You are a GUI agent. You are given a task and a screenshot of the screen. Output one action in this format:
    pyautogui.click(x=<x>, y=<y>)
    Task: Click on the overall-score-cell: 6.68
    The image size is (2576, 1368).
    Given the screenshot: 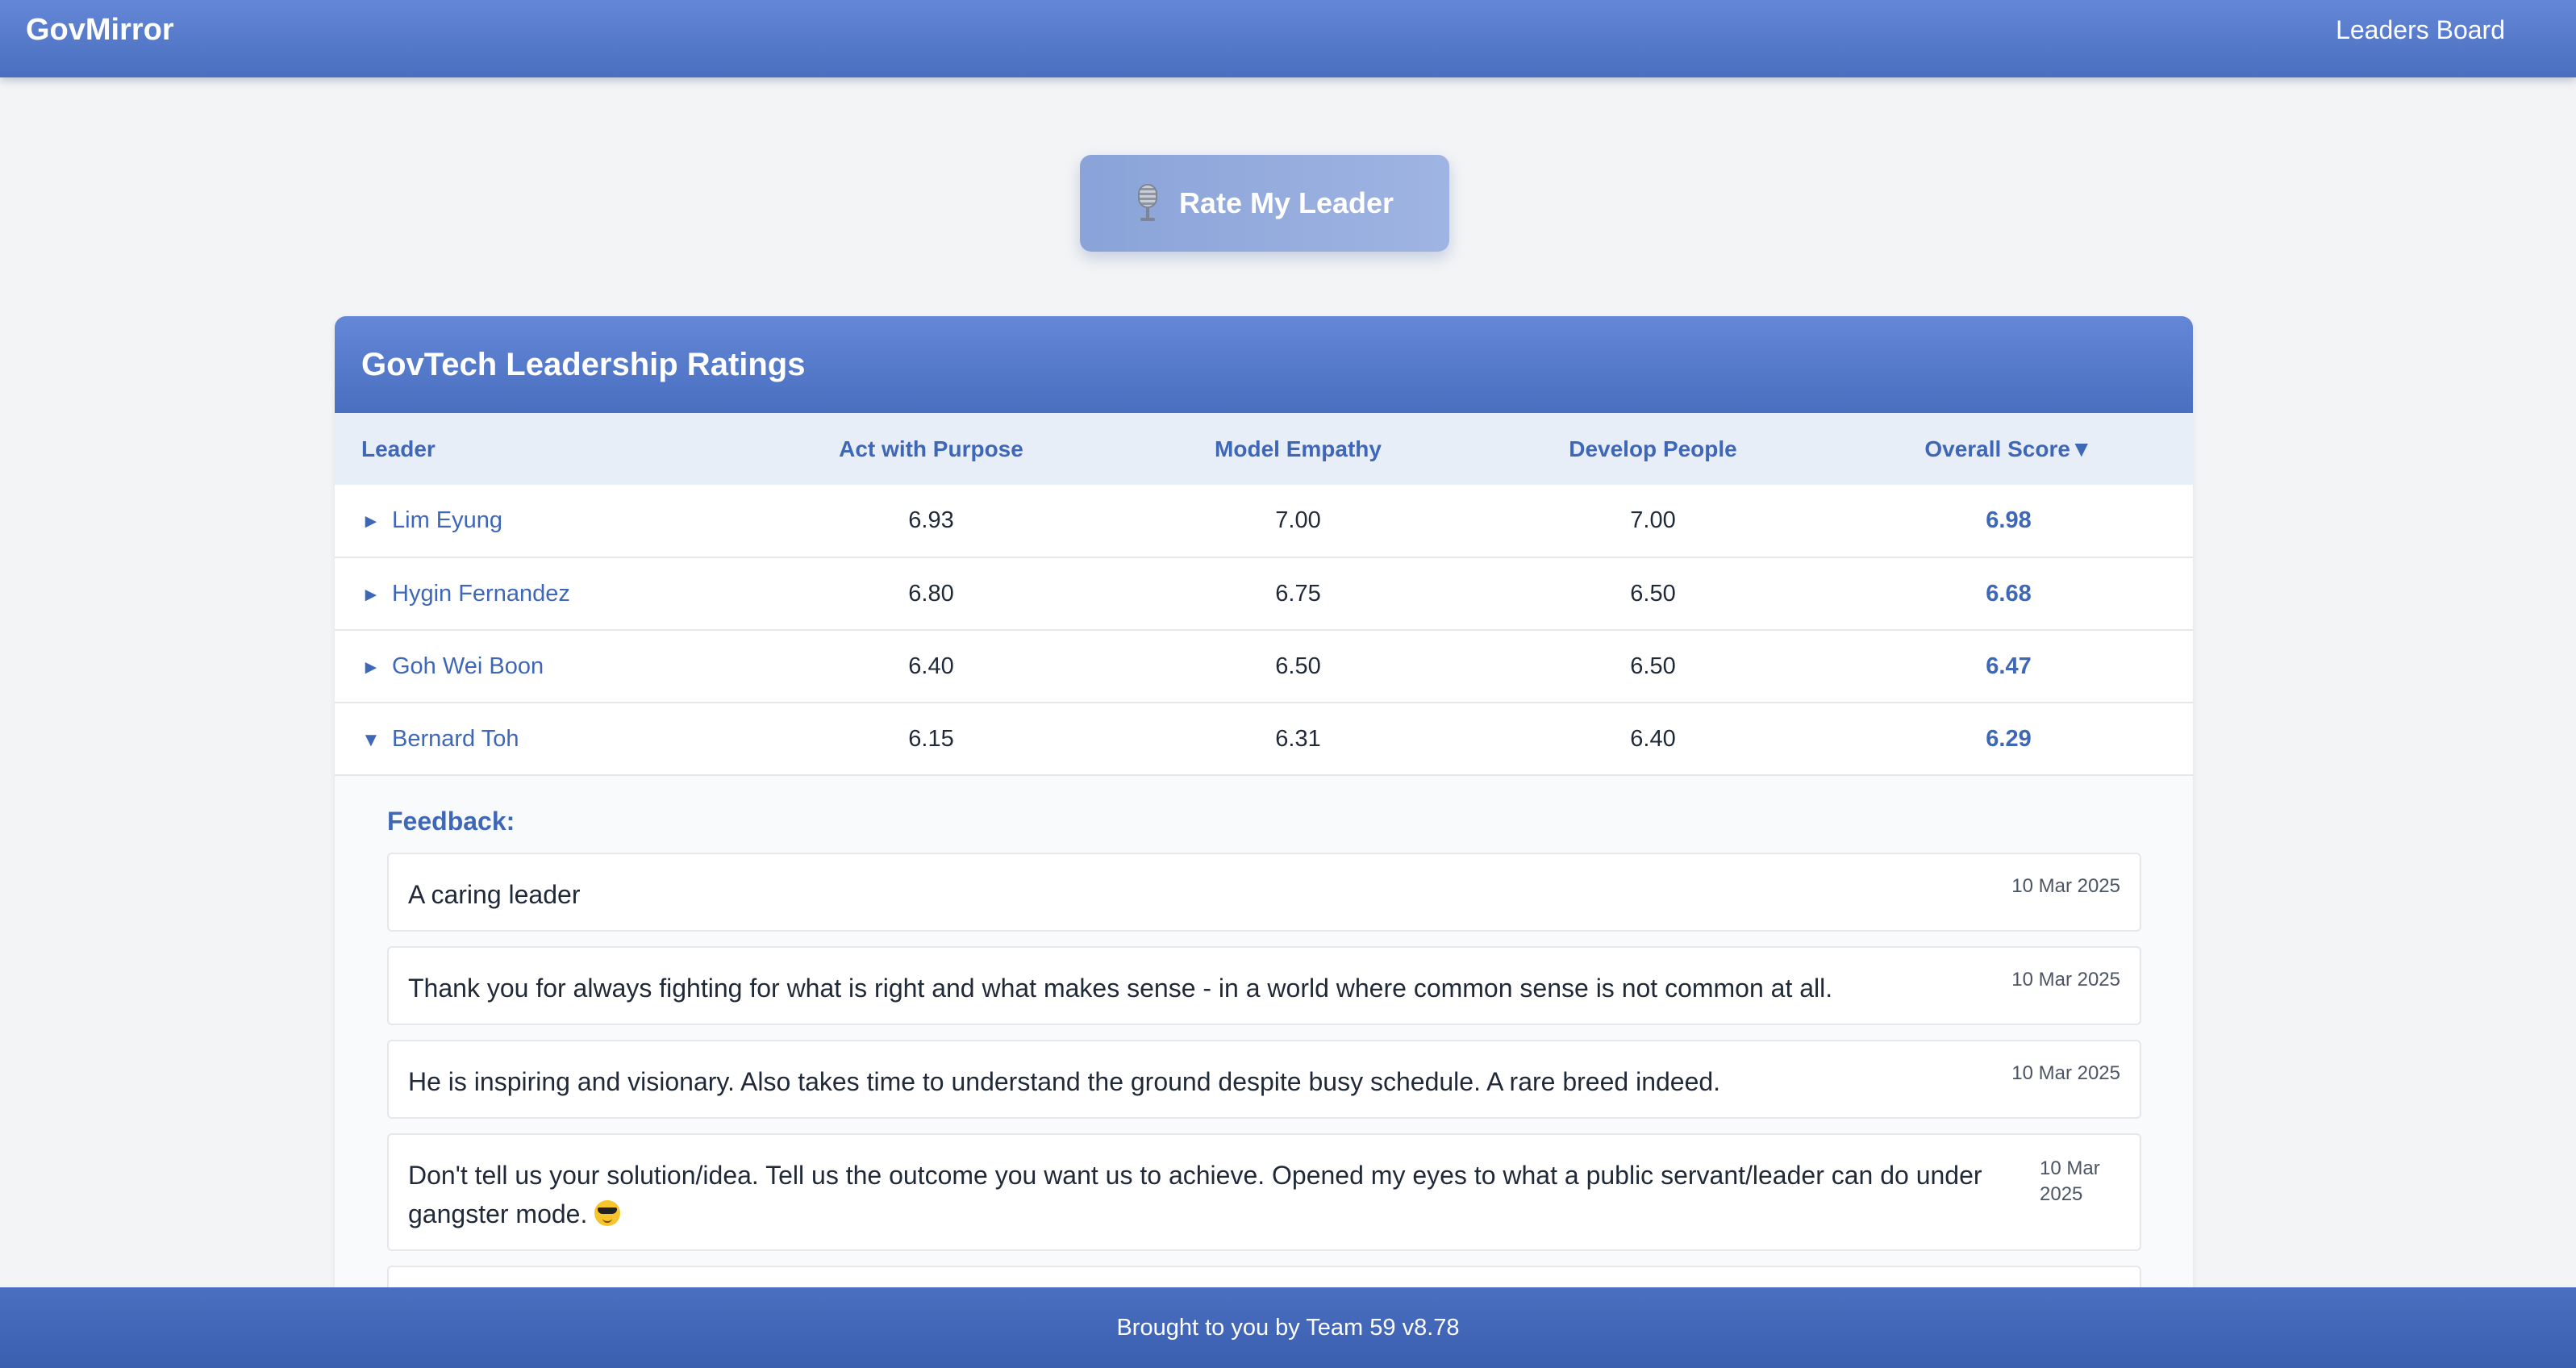 What is the action you would take?
    pyautogui.click(x=2009, y=593)
    